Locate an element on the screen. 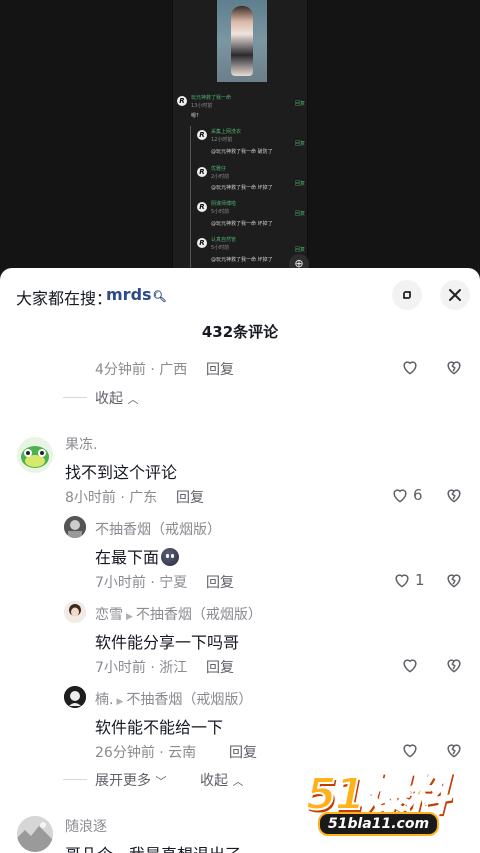 This screenshot has height=853, width=480. mini-name: 优雅仔 is located at coordinates (219, 169).